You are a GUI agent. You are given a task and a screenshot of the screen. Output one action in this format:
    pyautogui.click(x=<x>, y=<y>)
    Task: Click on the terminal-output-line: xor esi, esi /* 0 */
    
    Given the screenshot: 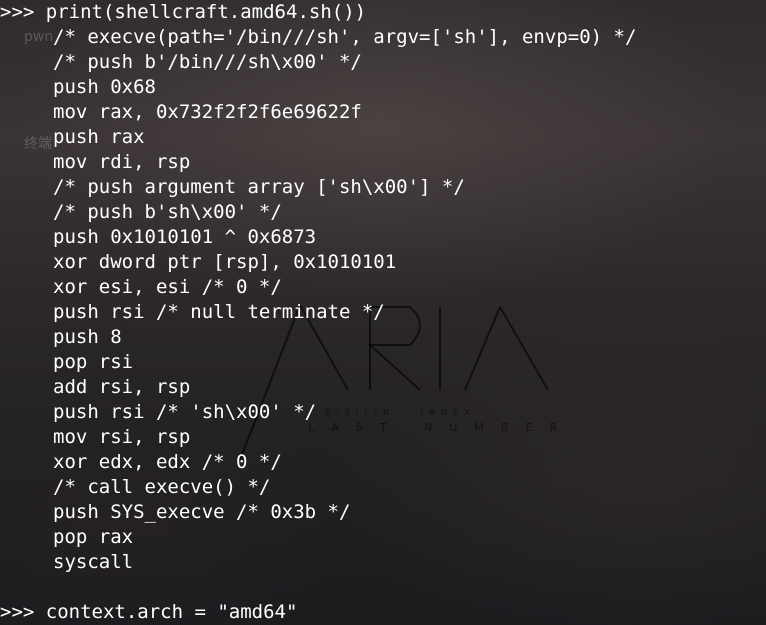 What is the action you would take?
    pyautogui.click(x=167, y=287)
    